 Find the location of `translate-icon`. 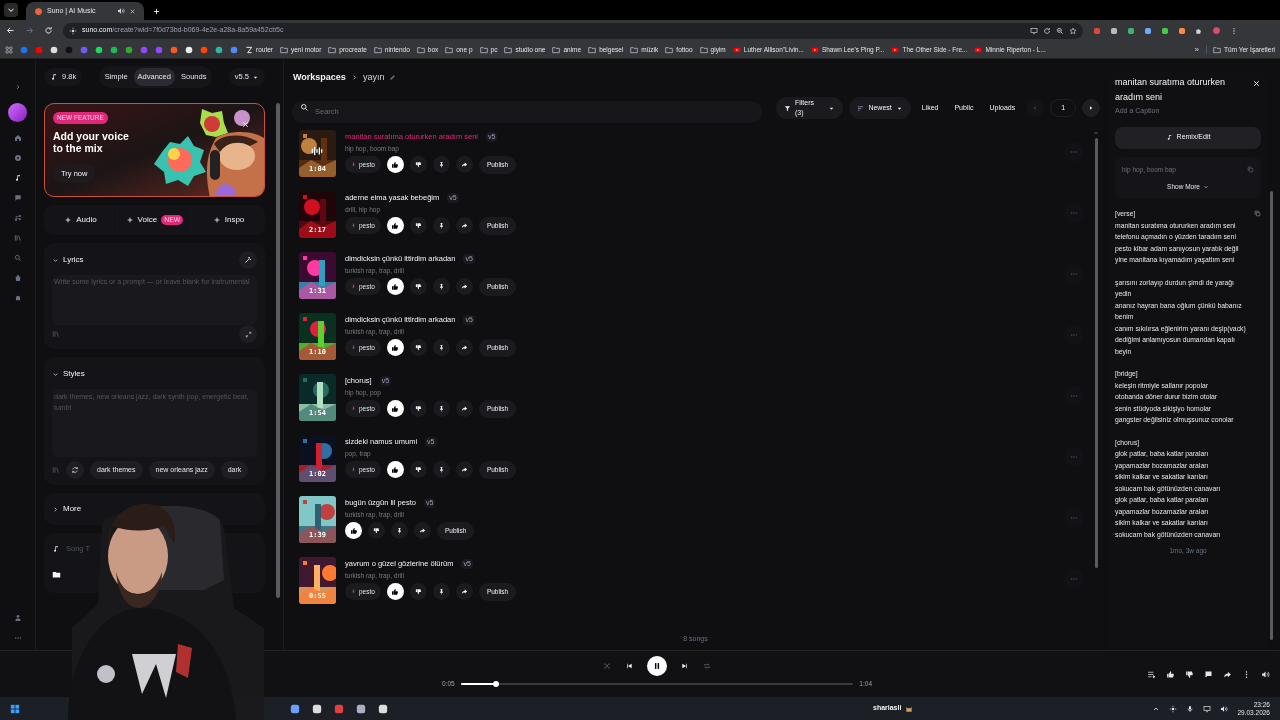

translate-icon is located at coordinates (1034, 30).